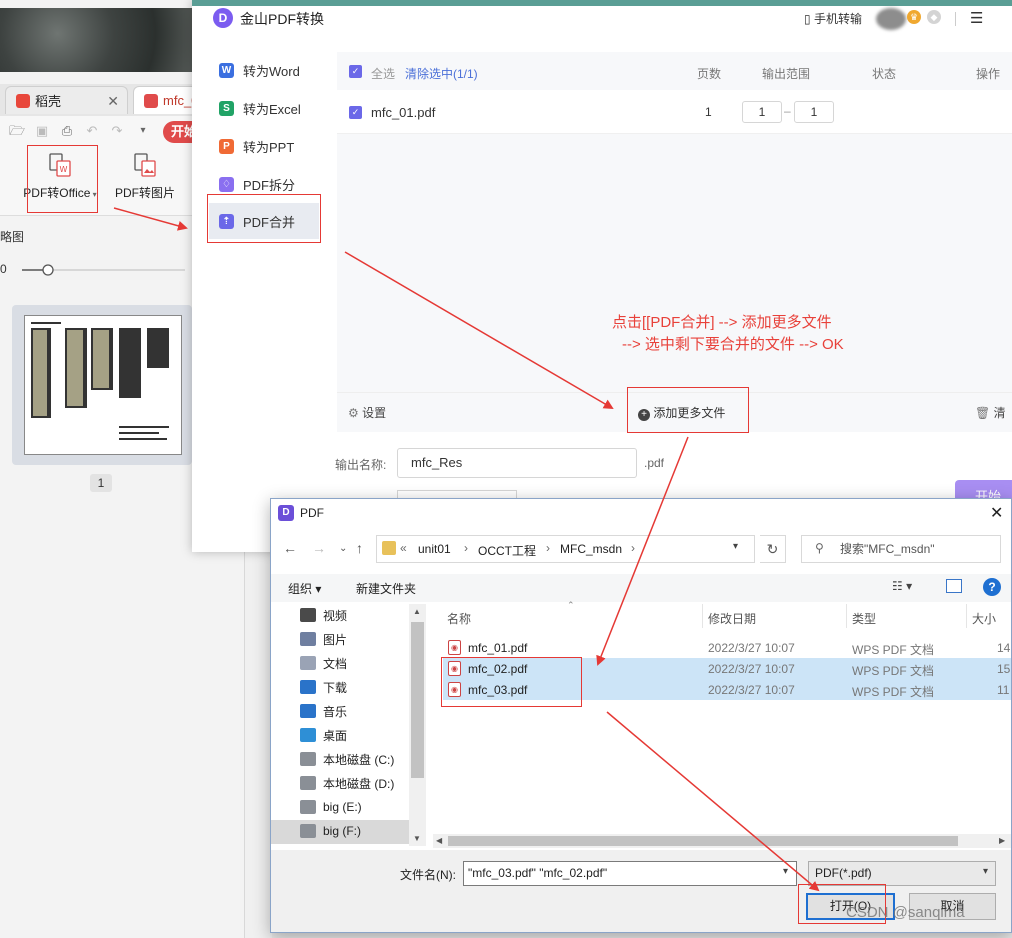 The image size is (1012, 938). Describe the element at coordinates (762, 112) in the screenshot. I see `range-from-input: 1` at that location.